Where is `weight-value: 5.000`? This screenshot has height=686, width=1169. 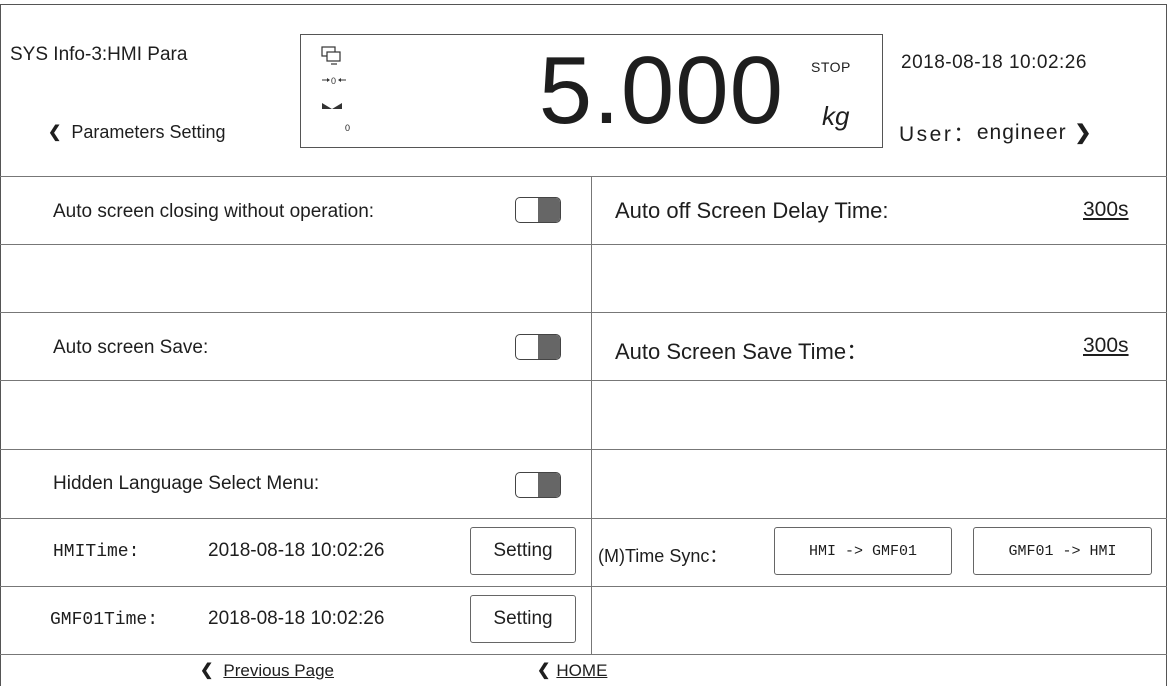
weight-value: 5.000 is located at coordinates (661, 90).